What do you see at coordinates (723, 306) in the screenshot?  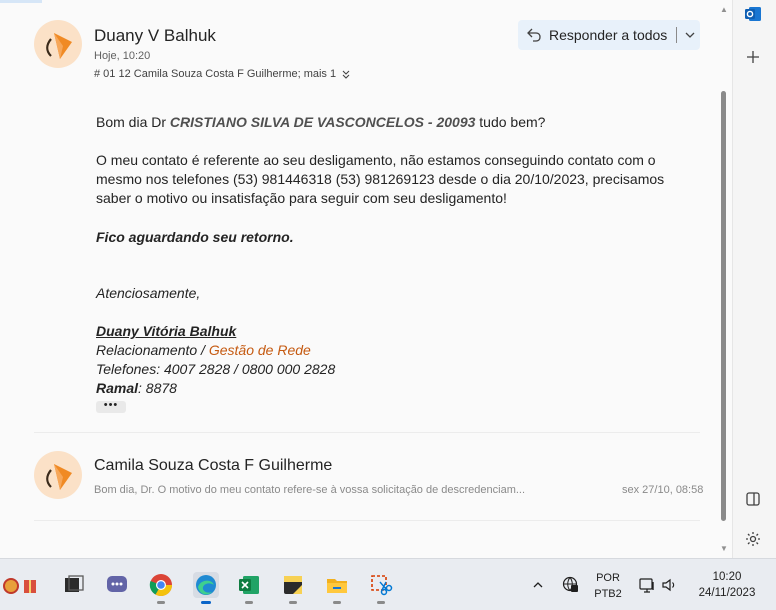 I see `scrollbar-thumb` at bounding box center [723, 306].